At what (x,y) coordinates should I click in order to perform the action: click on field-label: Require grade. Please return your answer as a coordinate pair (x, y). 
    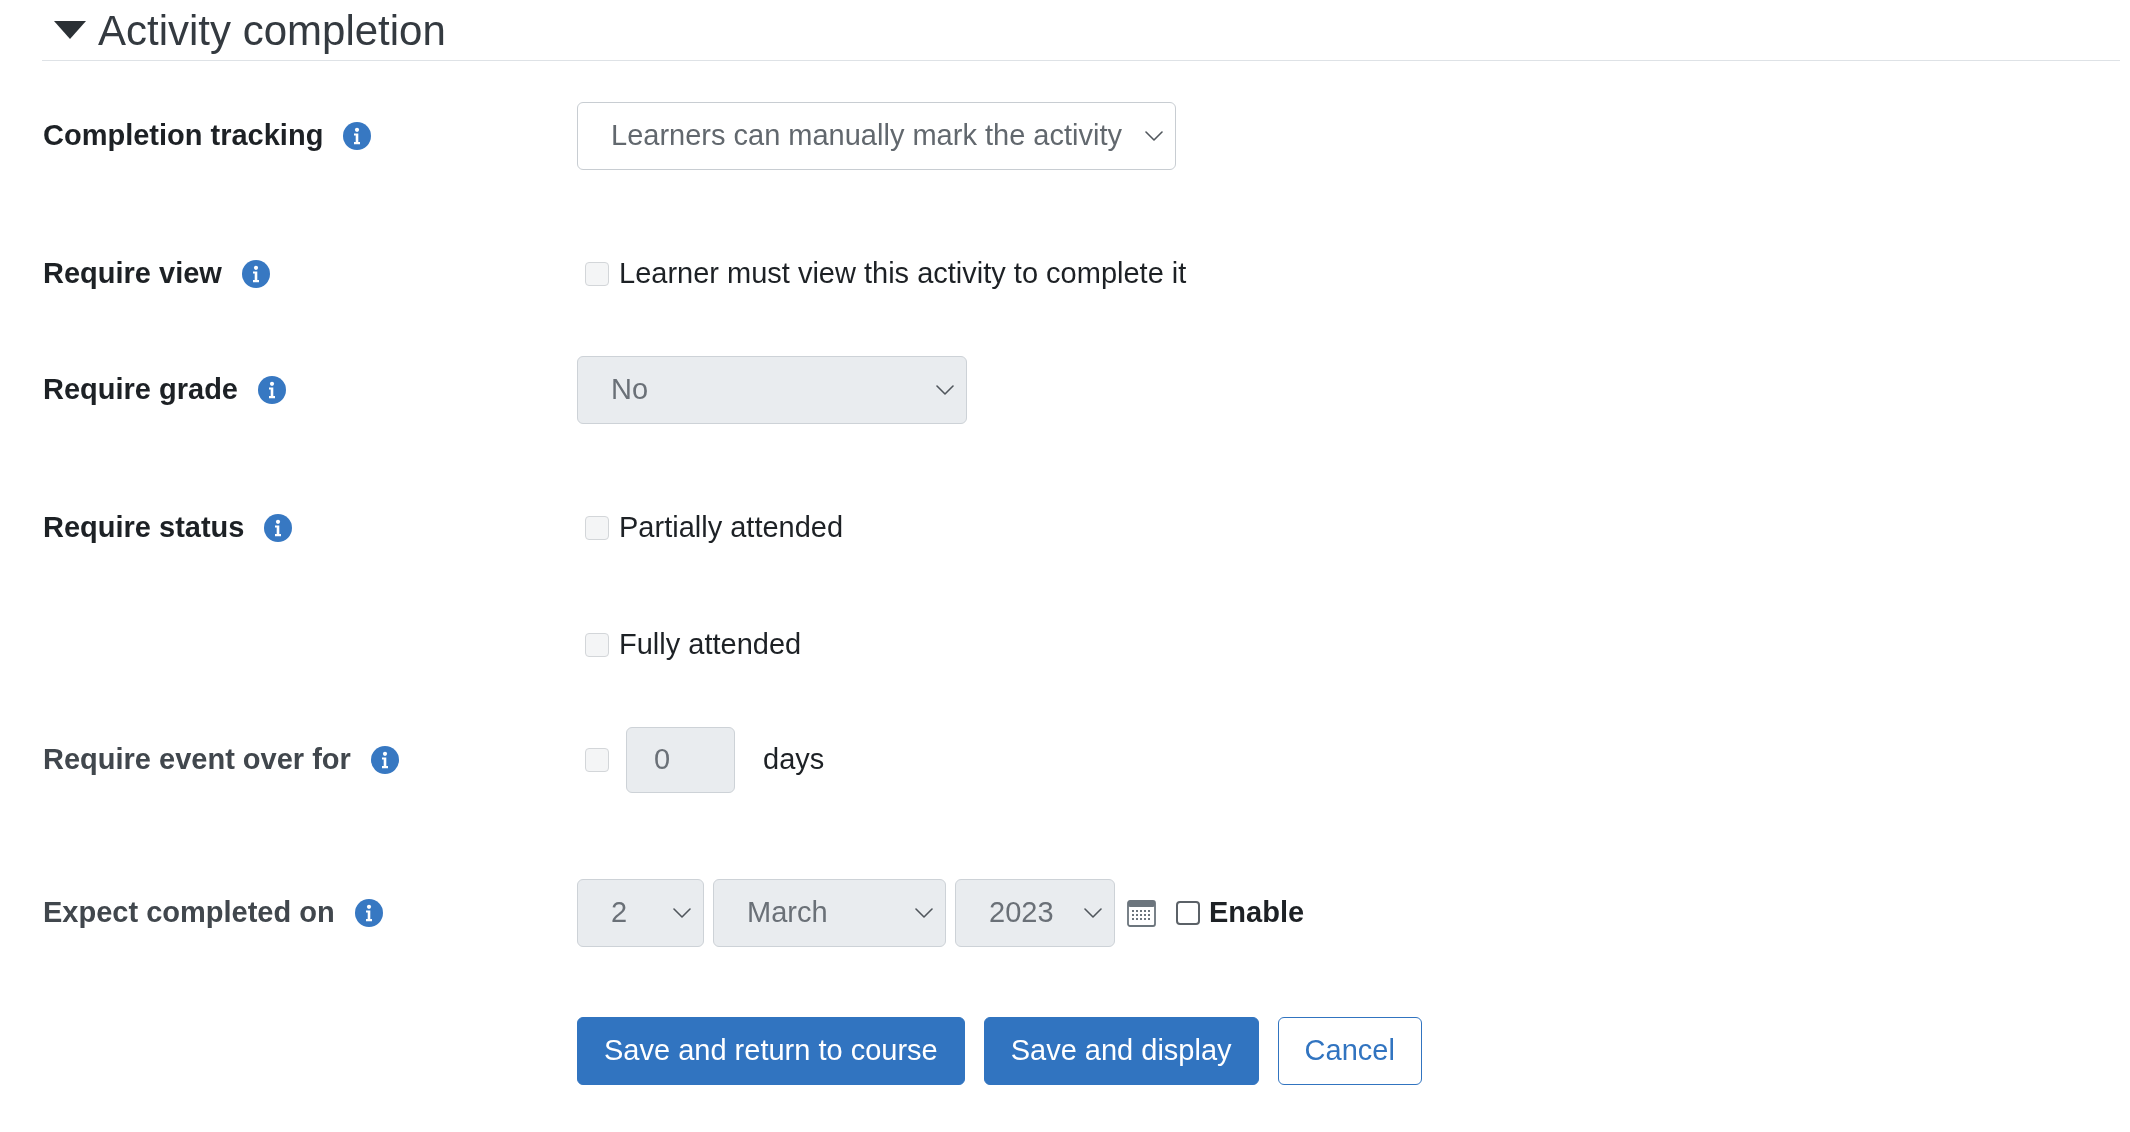
    Looking at the image, I should click on (140, 390).